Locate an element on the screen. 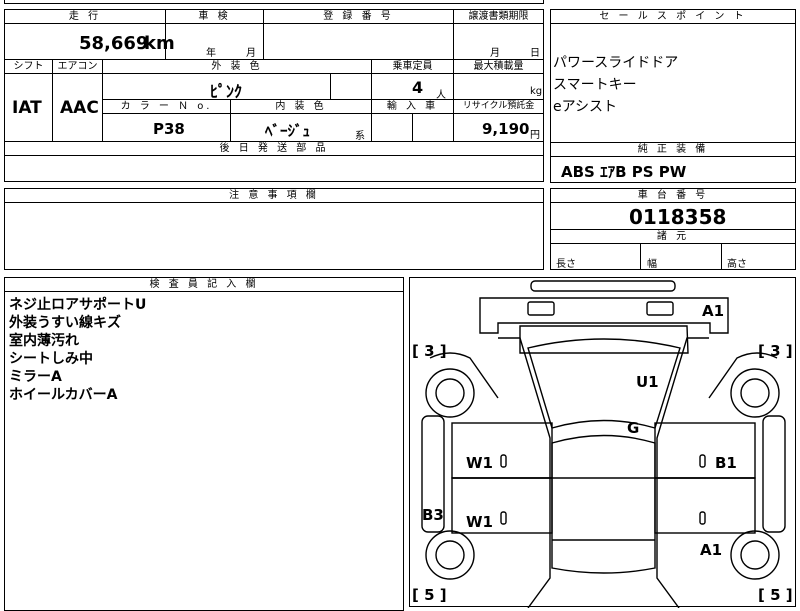 Image resolution: width=800 pixels, height=611 pixels. sales-points-cell: パワースライドドア スマートキー eアシスト is located at coordinates (673, 83).